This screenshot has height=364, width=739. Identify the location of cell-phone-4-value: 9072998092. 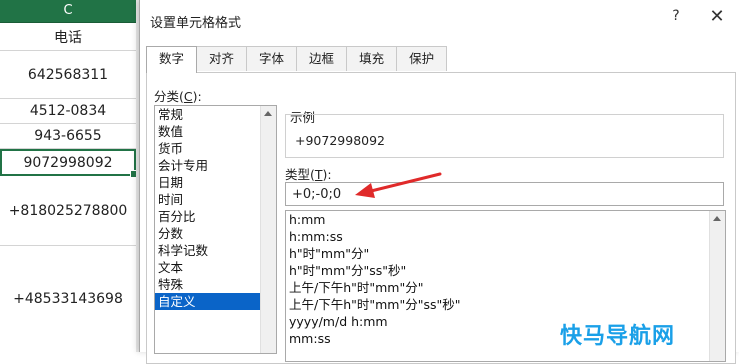
(68, 162).